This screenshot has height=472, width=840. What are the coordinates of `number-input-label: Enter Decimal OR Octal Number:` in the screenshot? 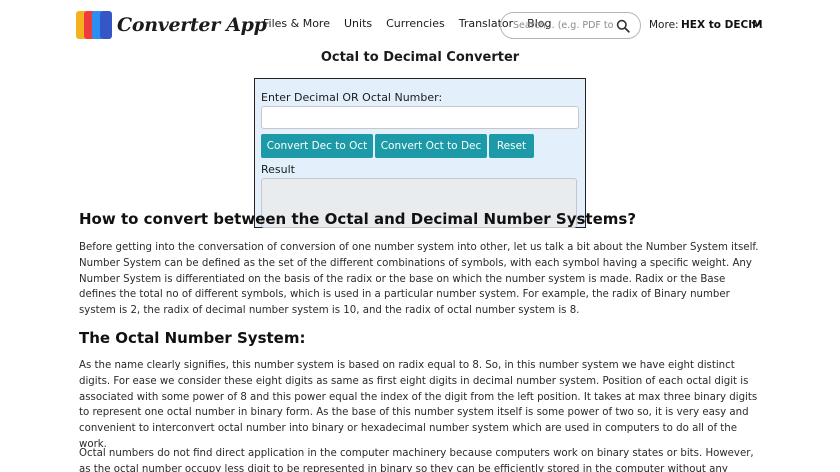 It's located at (352, 97).